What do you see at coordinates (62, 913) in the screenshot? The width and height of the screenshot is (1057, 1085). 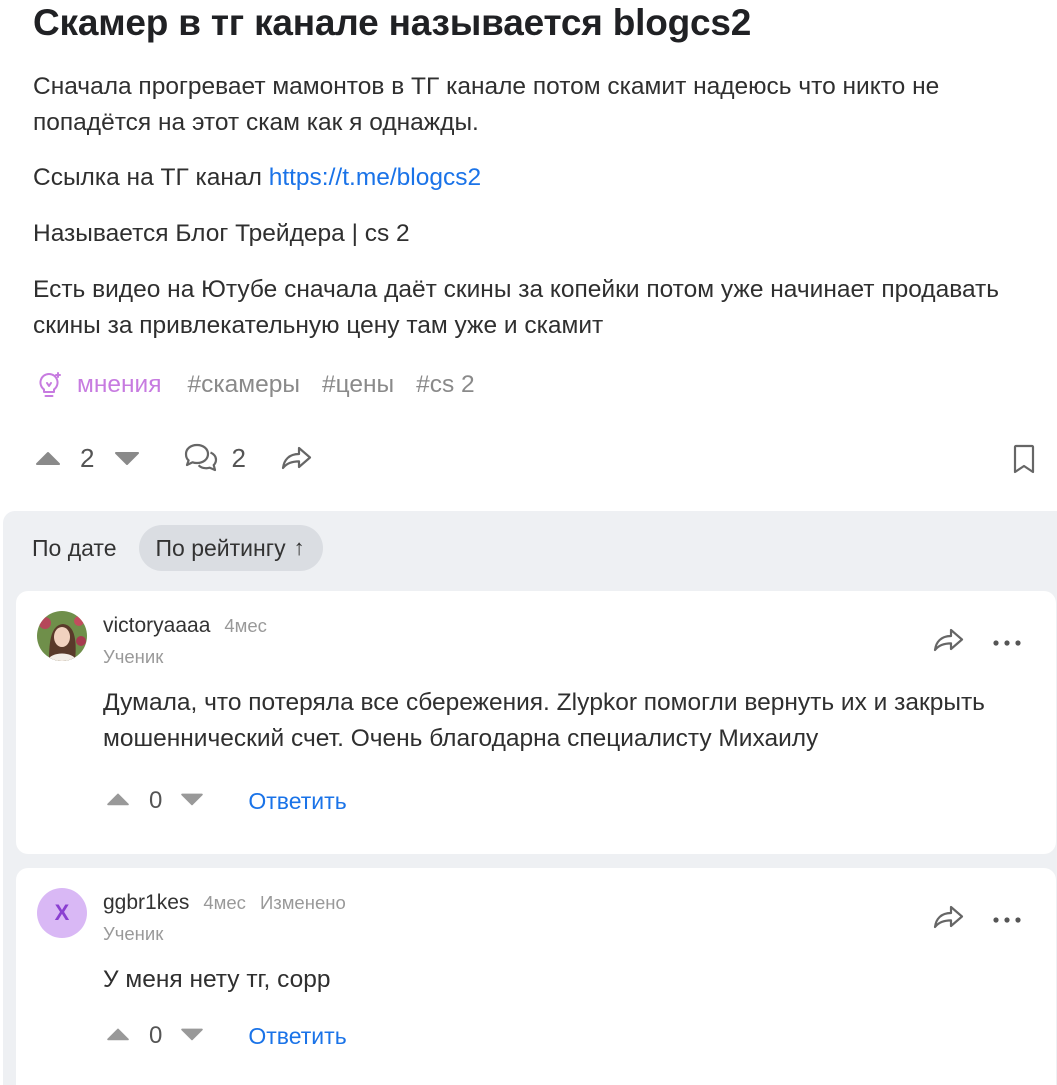 I see `avatar: X` at bounding box center [62, 913].